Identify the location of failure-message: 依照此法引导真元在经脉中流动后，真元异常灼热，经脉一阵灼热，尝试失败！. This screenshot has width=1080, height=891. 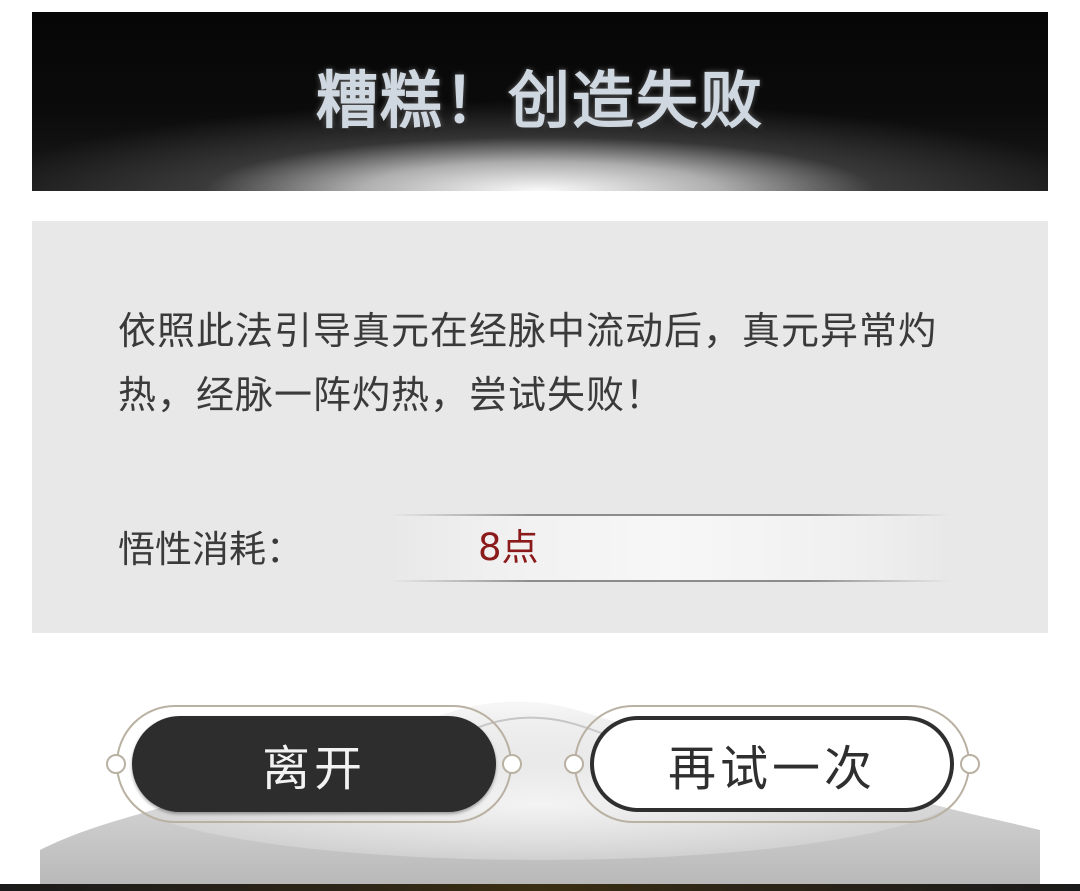
(528, 363).